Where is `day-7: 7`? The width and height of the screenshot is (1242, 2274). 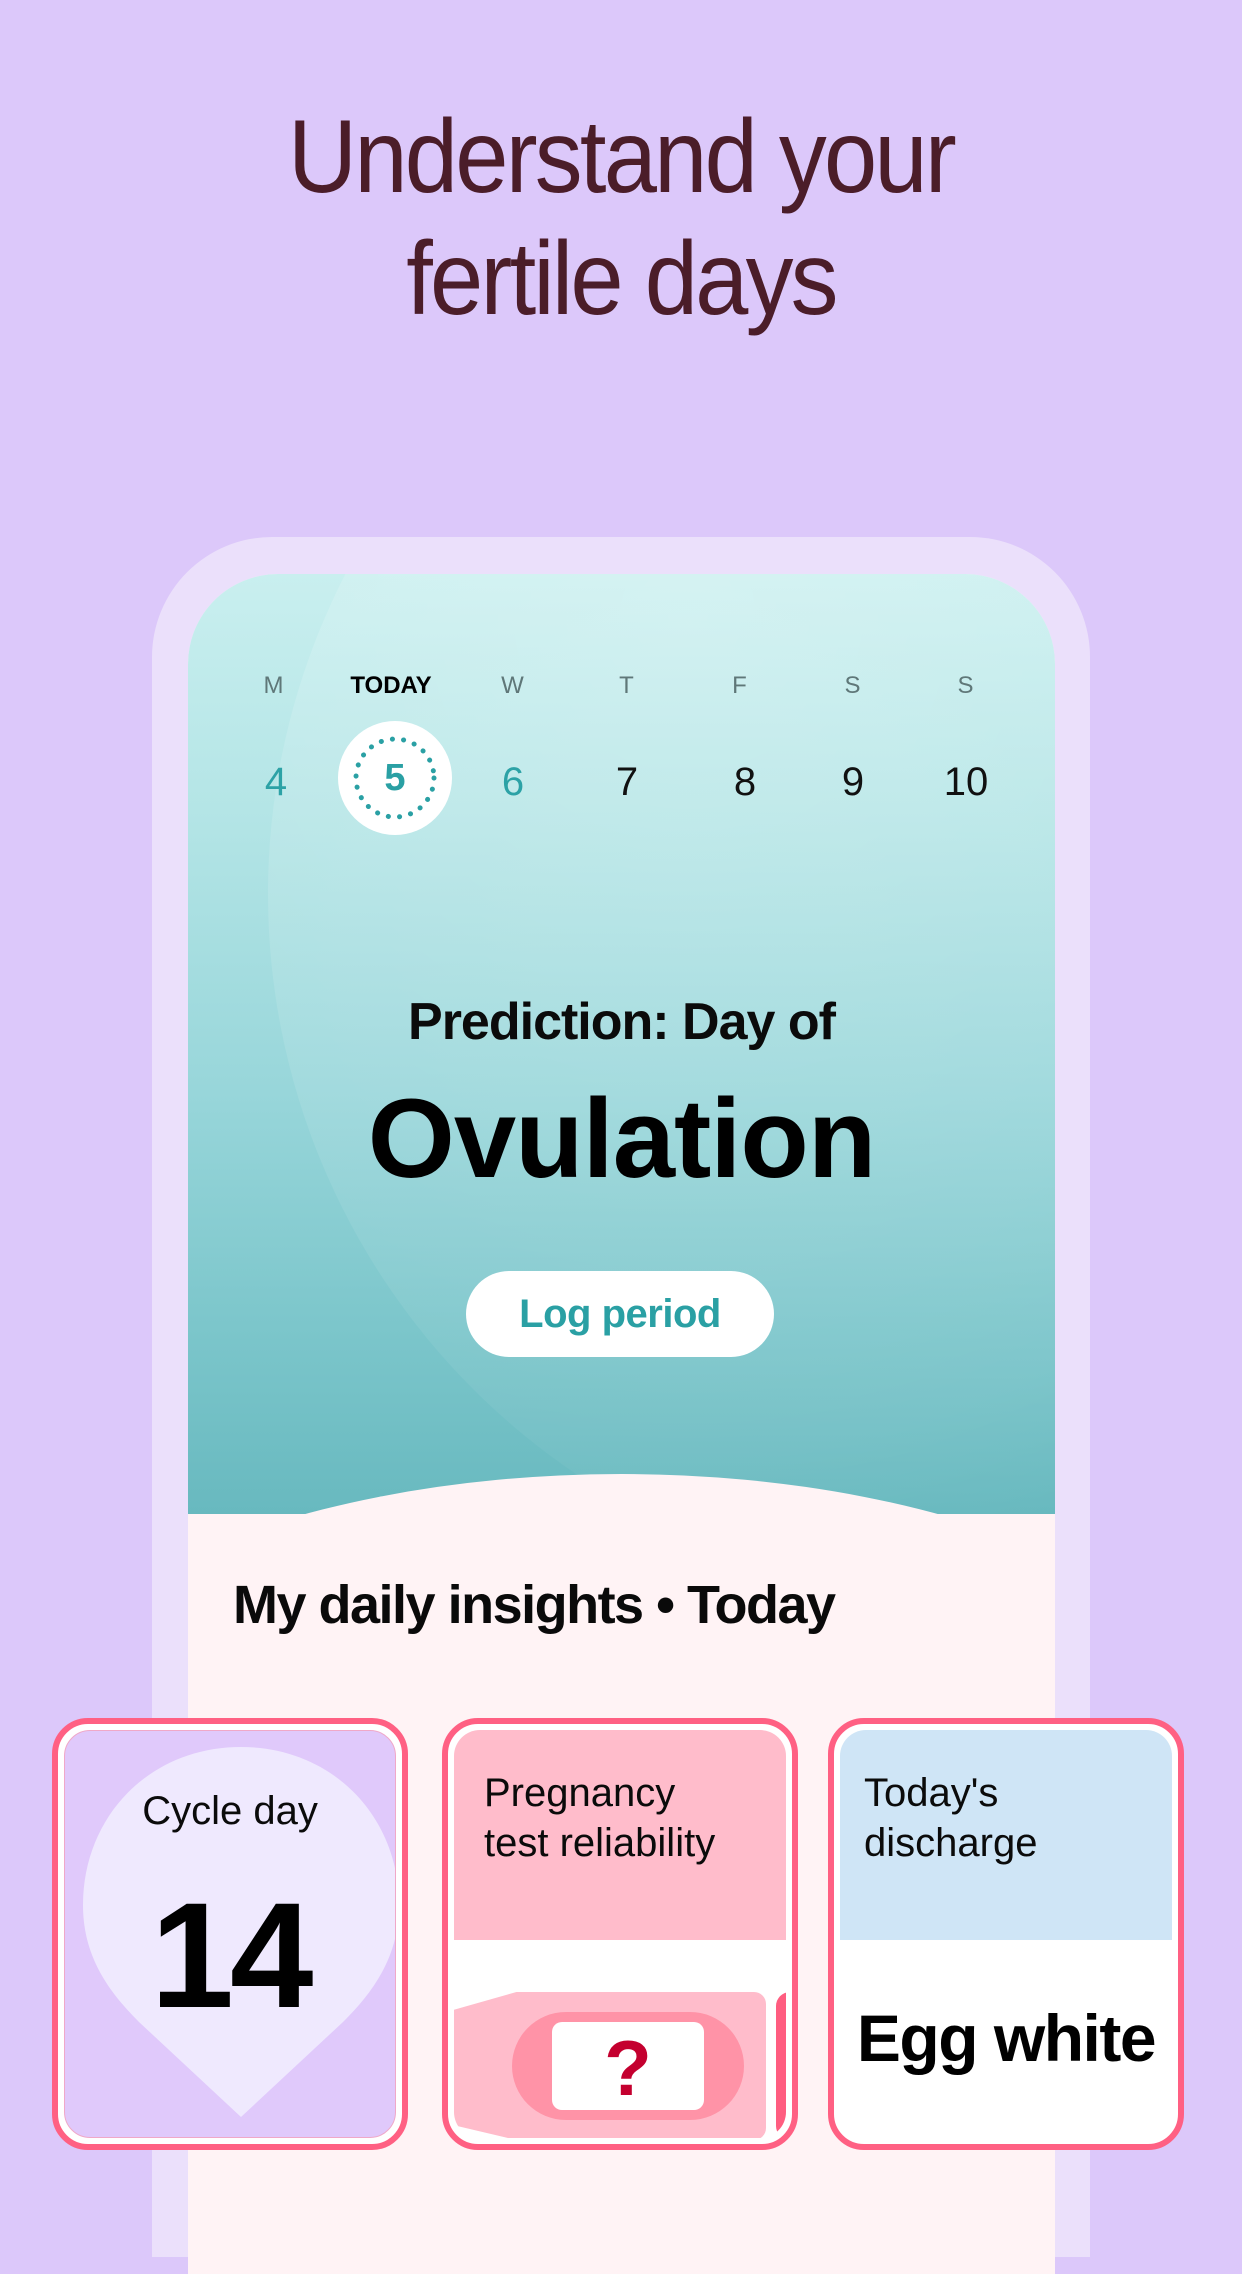
day-7: 7 is located at coordinates (627, 782).